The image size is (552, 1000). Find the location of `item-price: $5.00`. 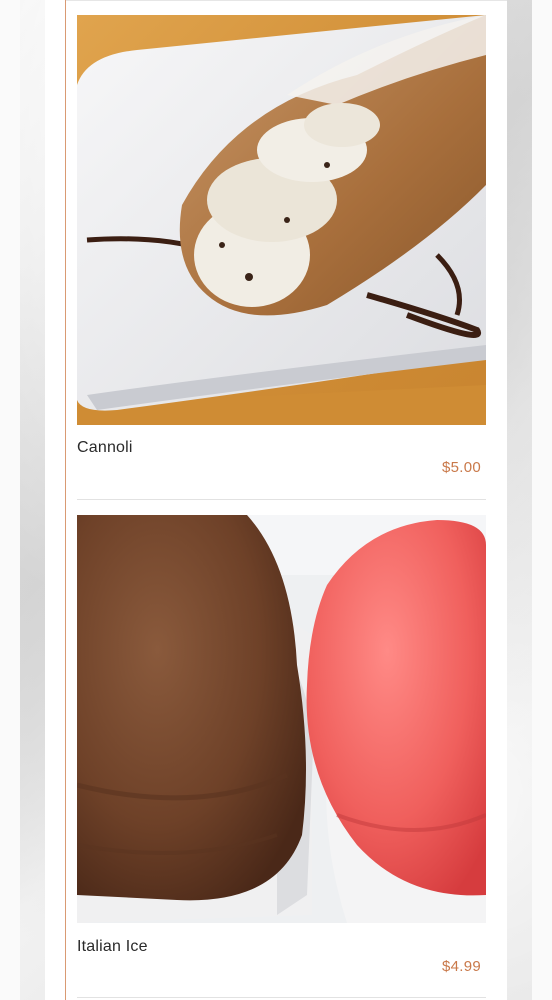

item-price: $5.00 is located at coordinates (461, 467).